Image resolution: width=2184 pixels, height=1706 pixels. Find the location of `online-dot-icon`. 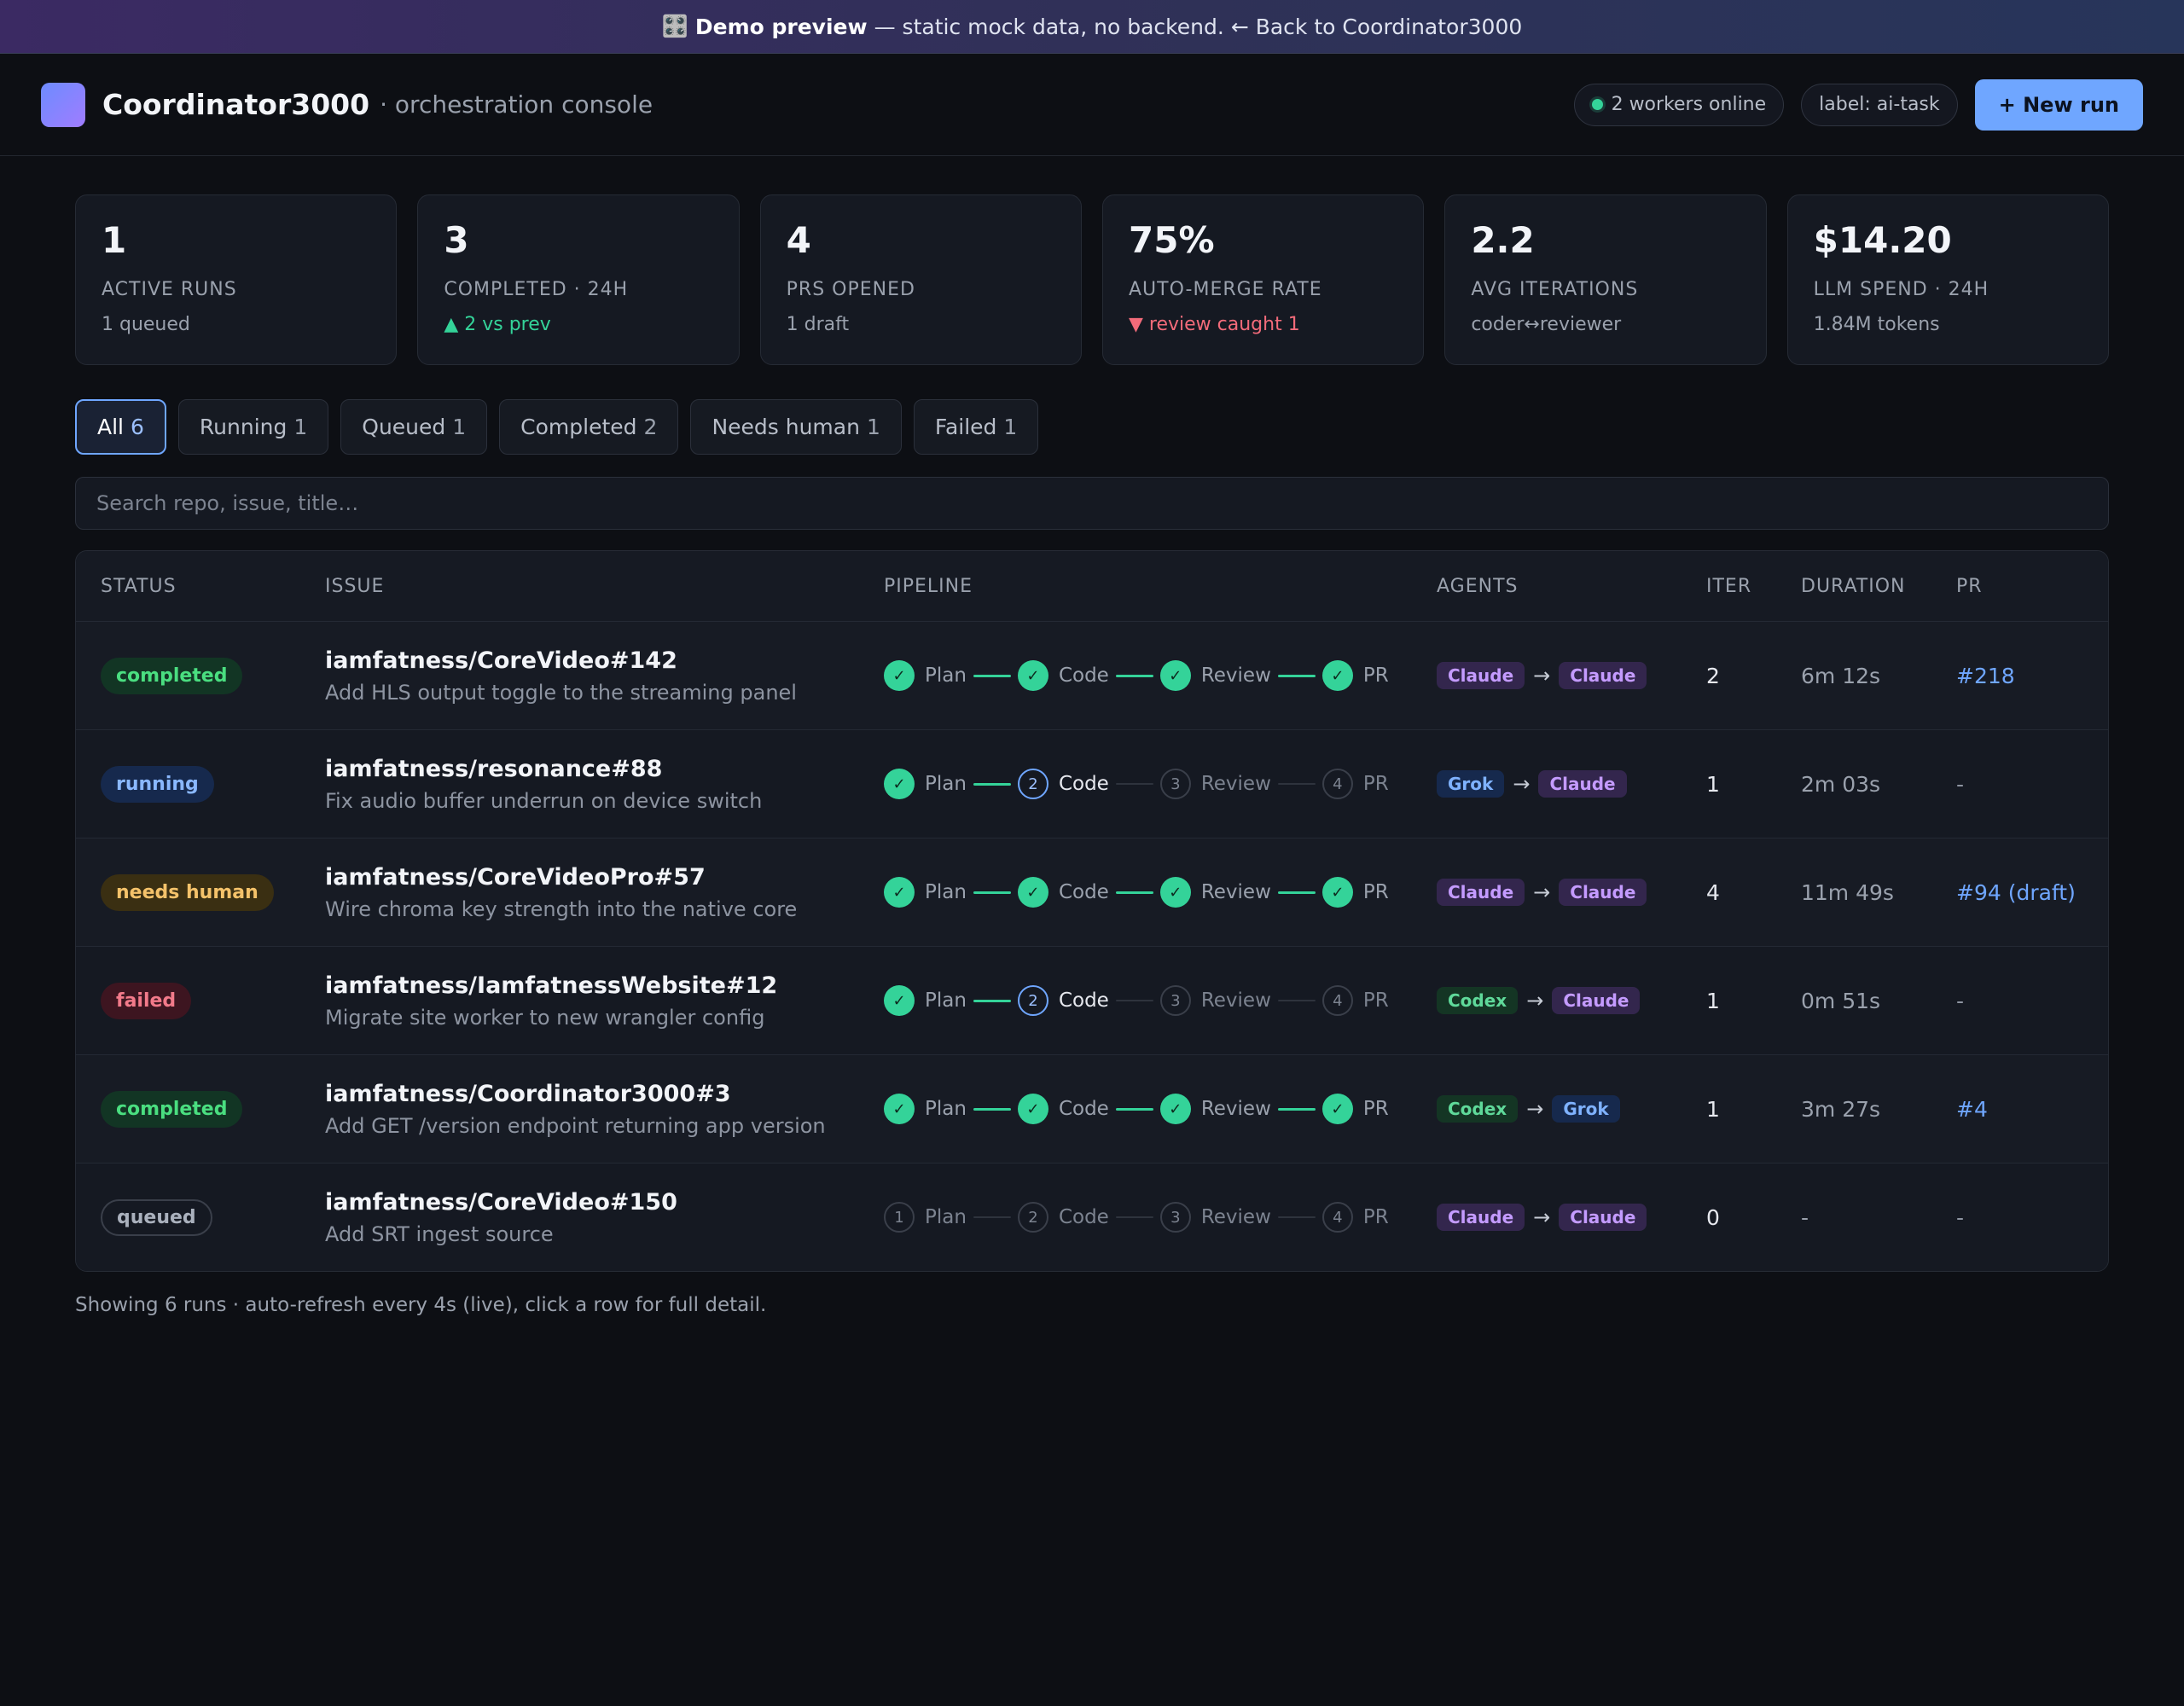

online-dot-icon is located at coordinates (1597, 105).